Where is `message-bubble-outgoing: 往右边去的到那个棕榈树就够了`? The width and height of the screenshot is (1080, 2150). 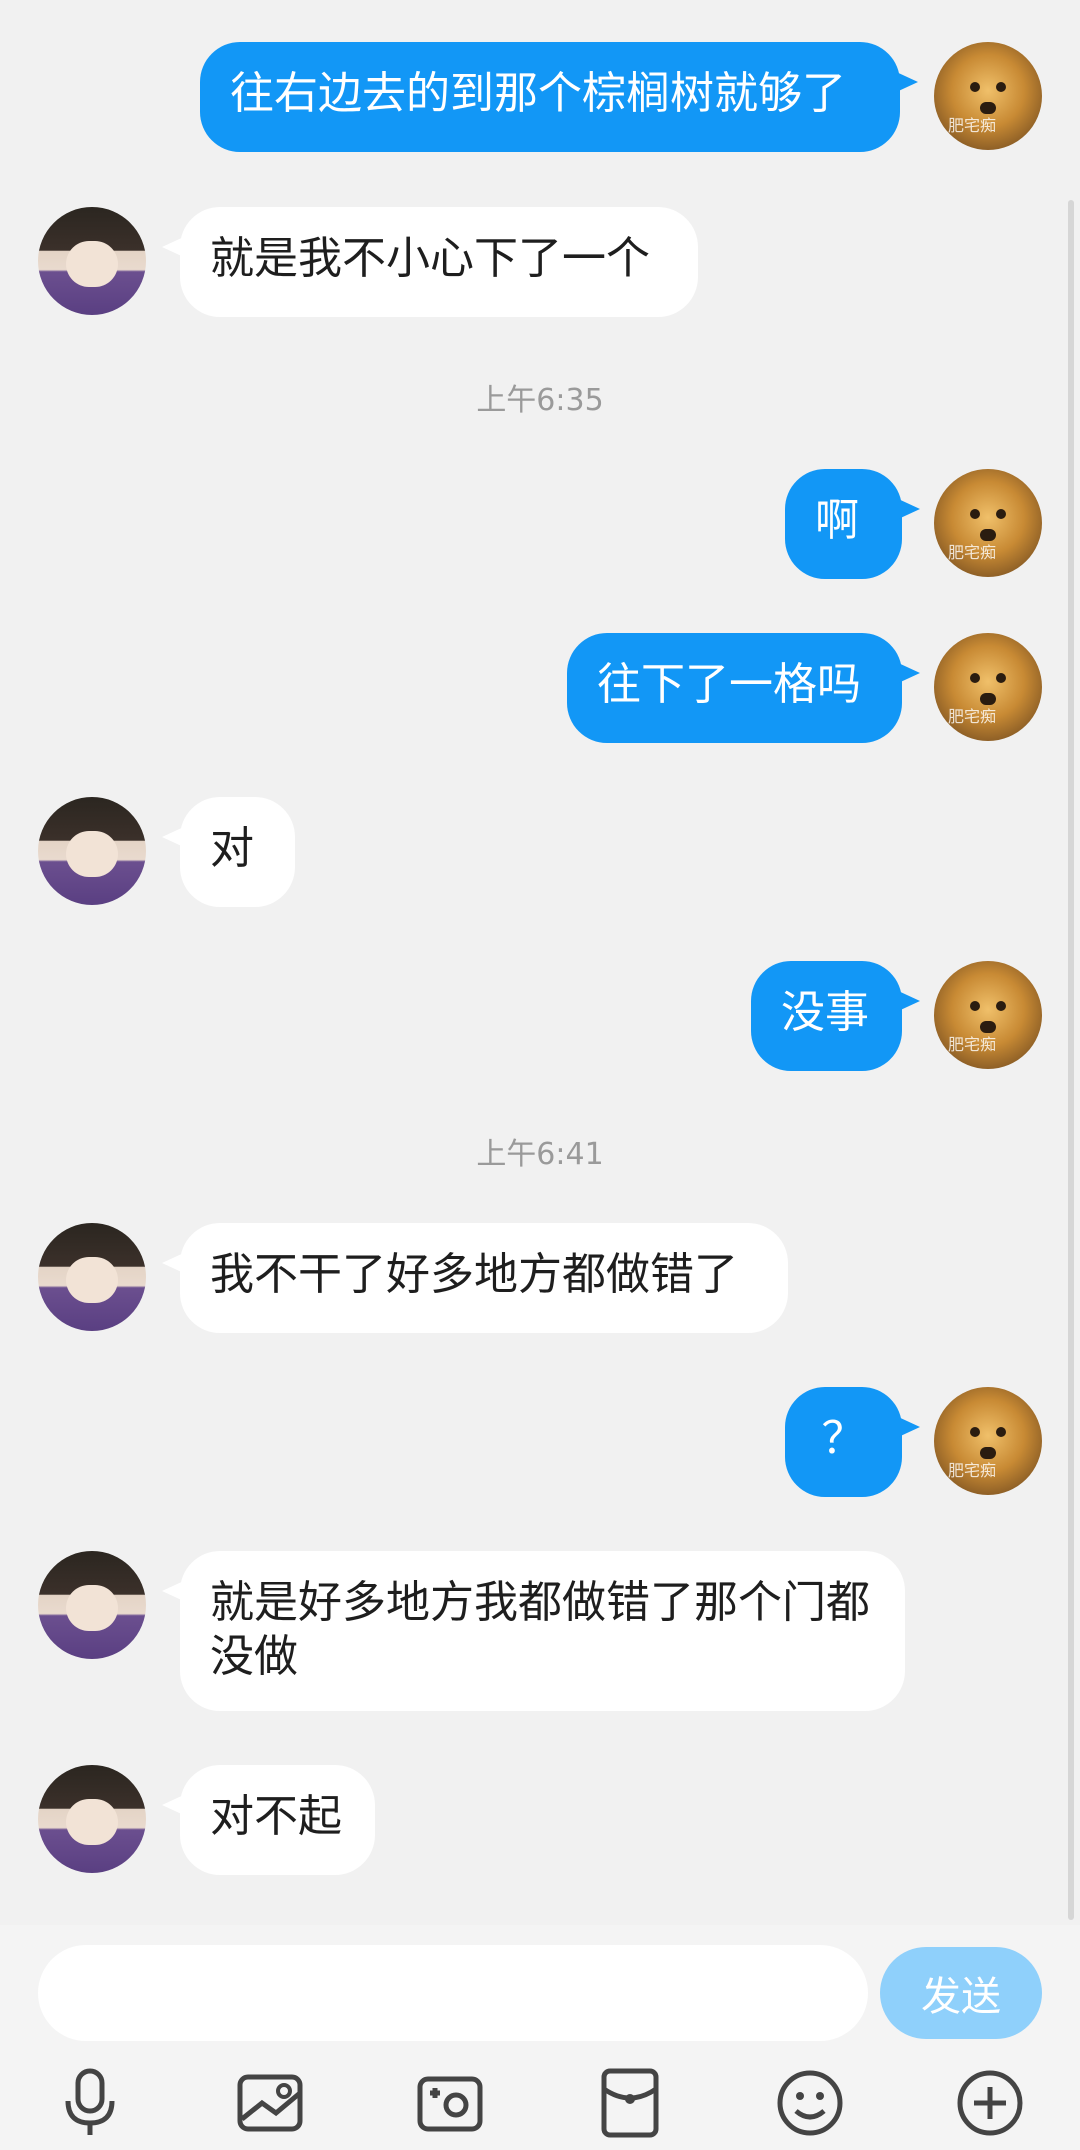
message-bubble-outgoing: 往右边去的到那个棕榈树就够了 is located at coordinates (559, 97).